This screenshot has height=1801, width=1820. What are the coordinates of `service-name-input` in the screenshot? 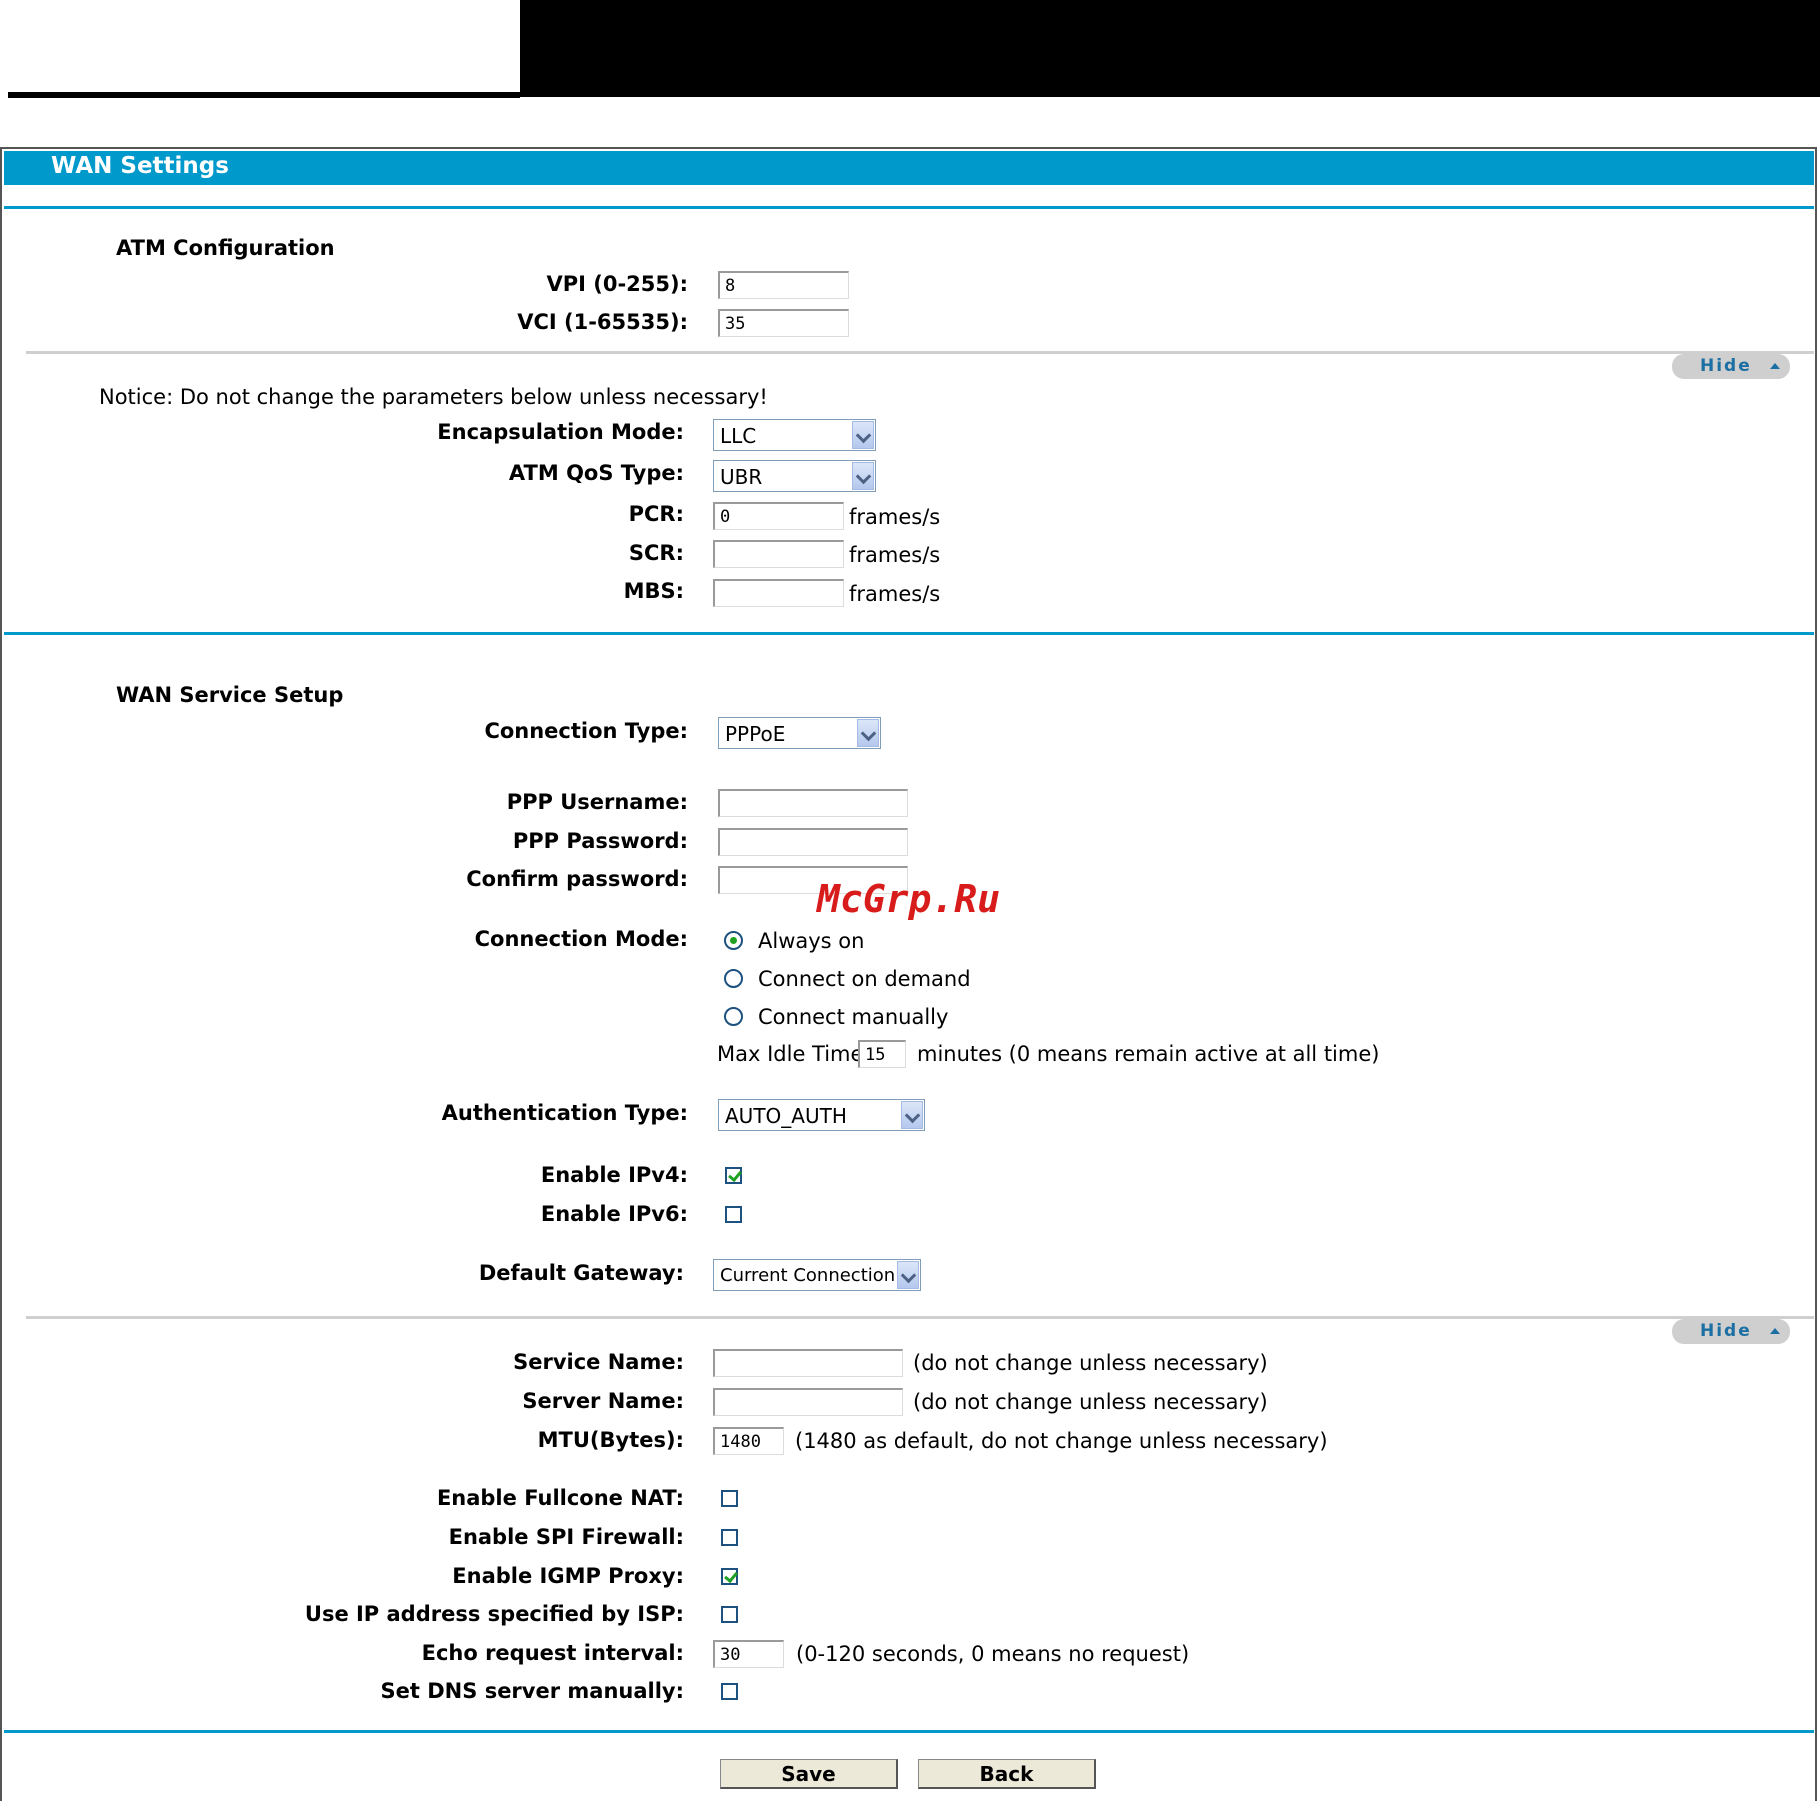 It's located at (808, 1363).